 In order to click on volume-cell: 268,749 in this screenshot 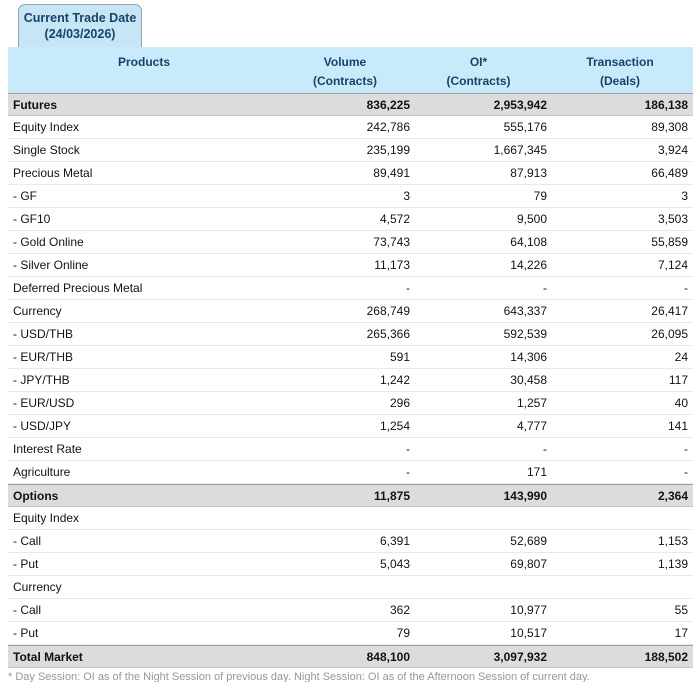, I will do `click(388, 311)`.